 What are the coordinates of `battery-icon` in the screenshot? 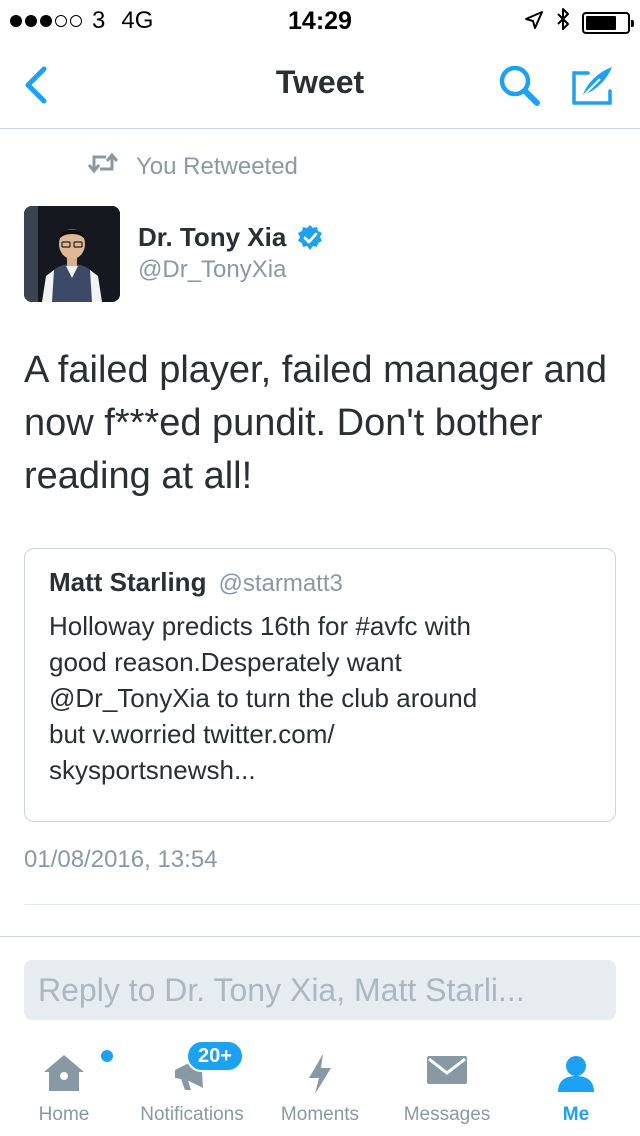 It's located at (608, 22).